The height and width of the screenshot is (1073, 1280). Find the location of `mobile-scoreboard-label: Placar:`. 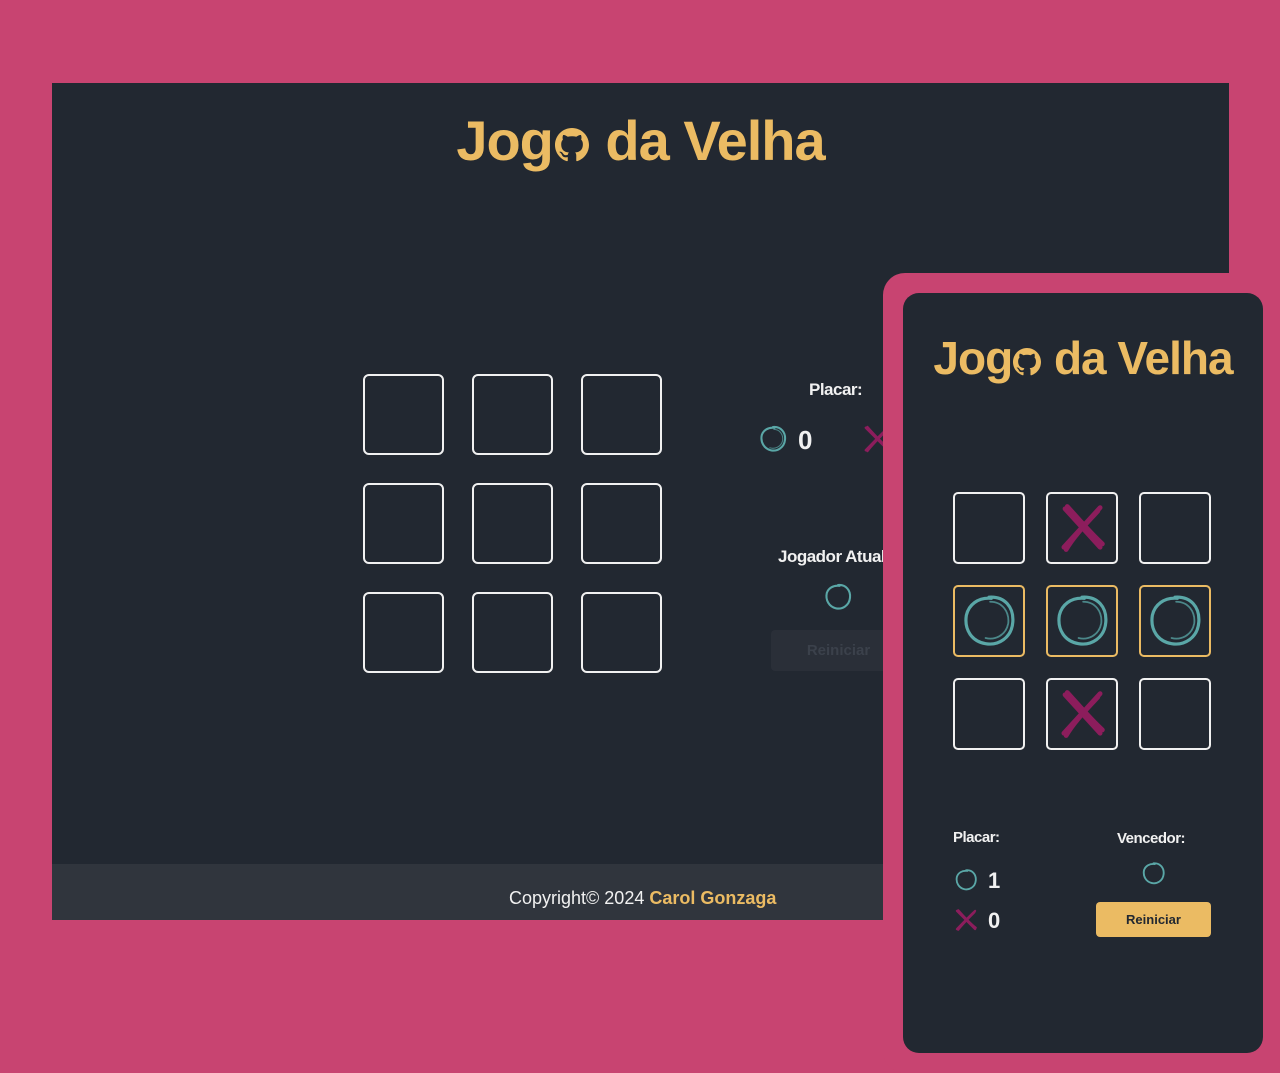

mobile-scoreboard-label: Placar: is located at coordinates (976, 837).